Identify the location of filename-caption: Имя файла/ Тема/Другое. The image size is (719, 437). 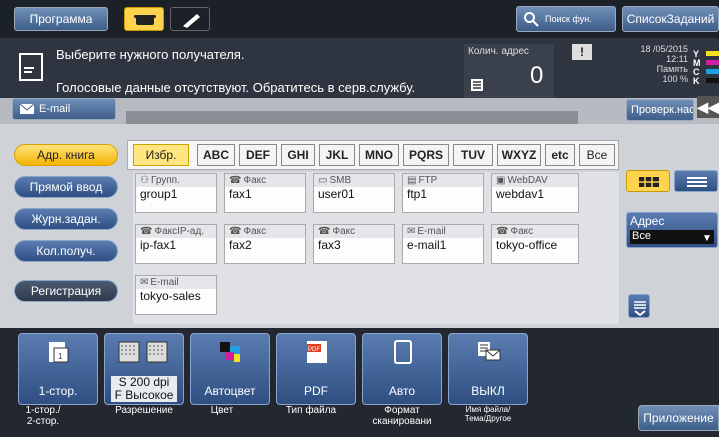
(488, 414).